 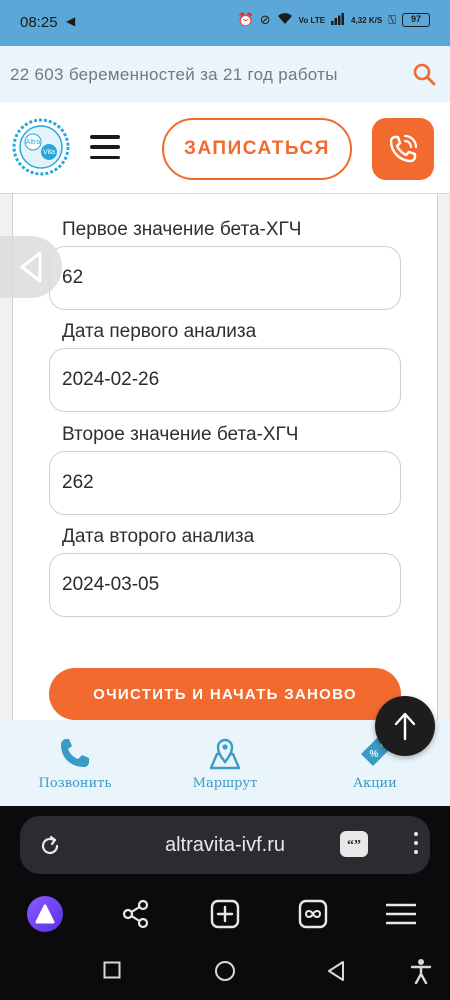 What do you see at coordinates (375, 783) in the screenshot?
I see `nav-promotions-label: Акции` at bounding box center [375, 783].